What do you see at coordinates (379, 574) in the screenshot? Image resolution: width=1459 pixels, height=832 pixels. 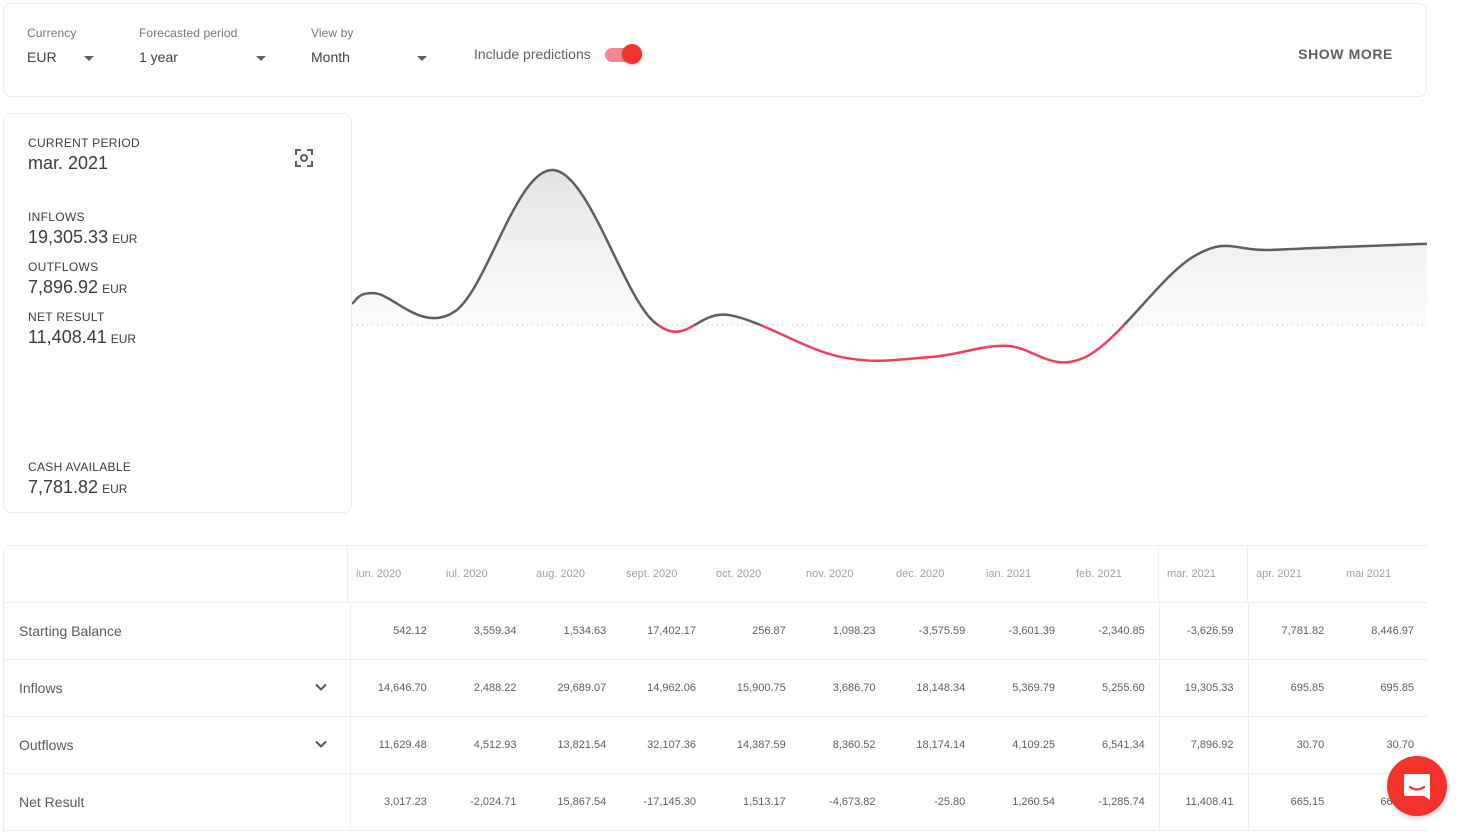 I see `month-header-label: iun. 2020` at bounding box center [379, 574].